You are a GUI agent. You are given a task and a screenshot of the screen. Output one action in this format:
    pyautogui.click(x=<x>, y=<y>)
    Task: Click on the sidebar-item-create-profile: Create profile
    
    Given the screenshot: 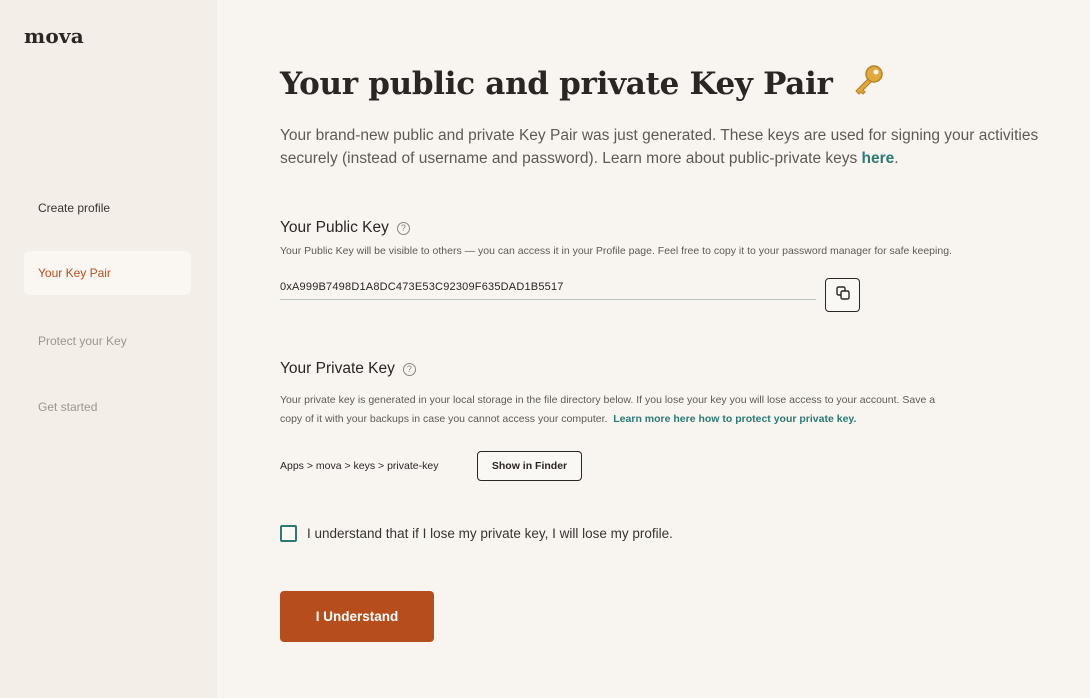 What is the action you would take?
    pyautogui.click(x=107, y=208)
    